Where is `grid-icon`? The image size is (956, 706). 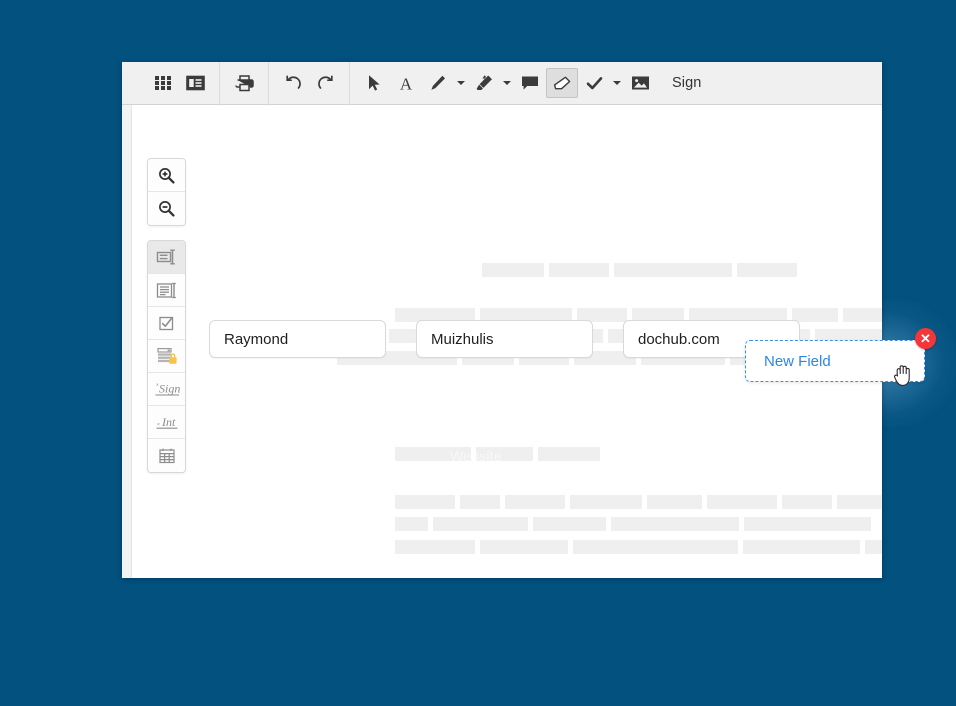 grid-icon is located at coordinates (163, 83).